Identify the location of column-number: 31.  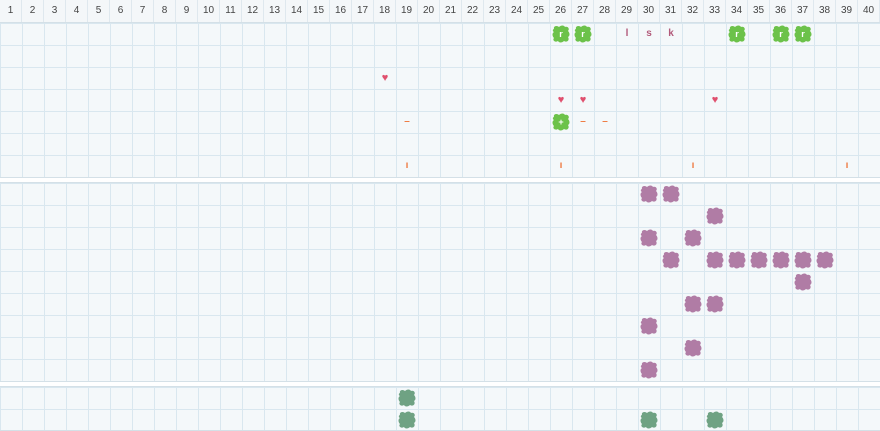
(671, 11).